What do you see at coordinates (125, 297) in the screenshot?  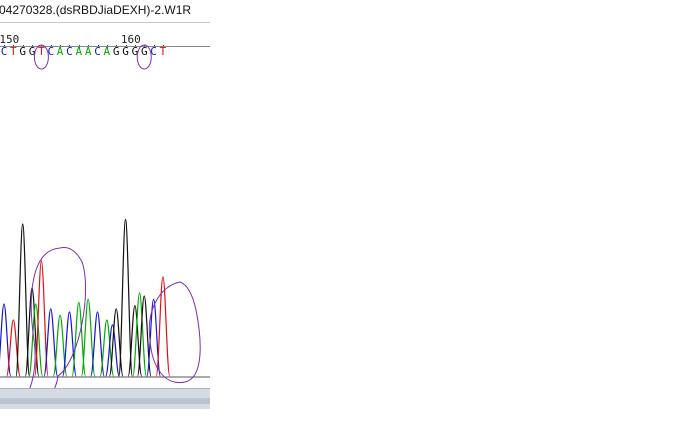 I see `trace-peak-g` at bounding box center [125, 297].